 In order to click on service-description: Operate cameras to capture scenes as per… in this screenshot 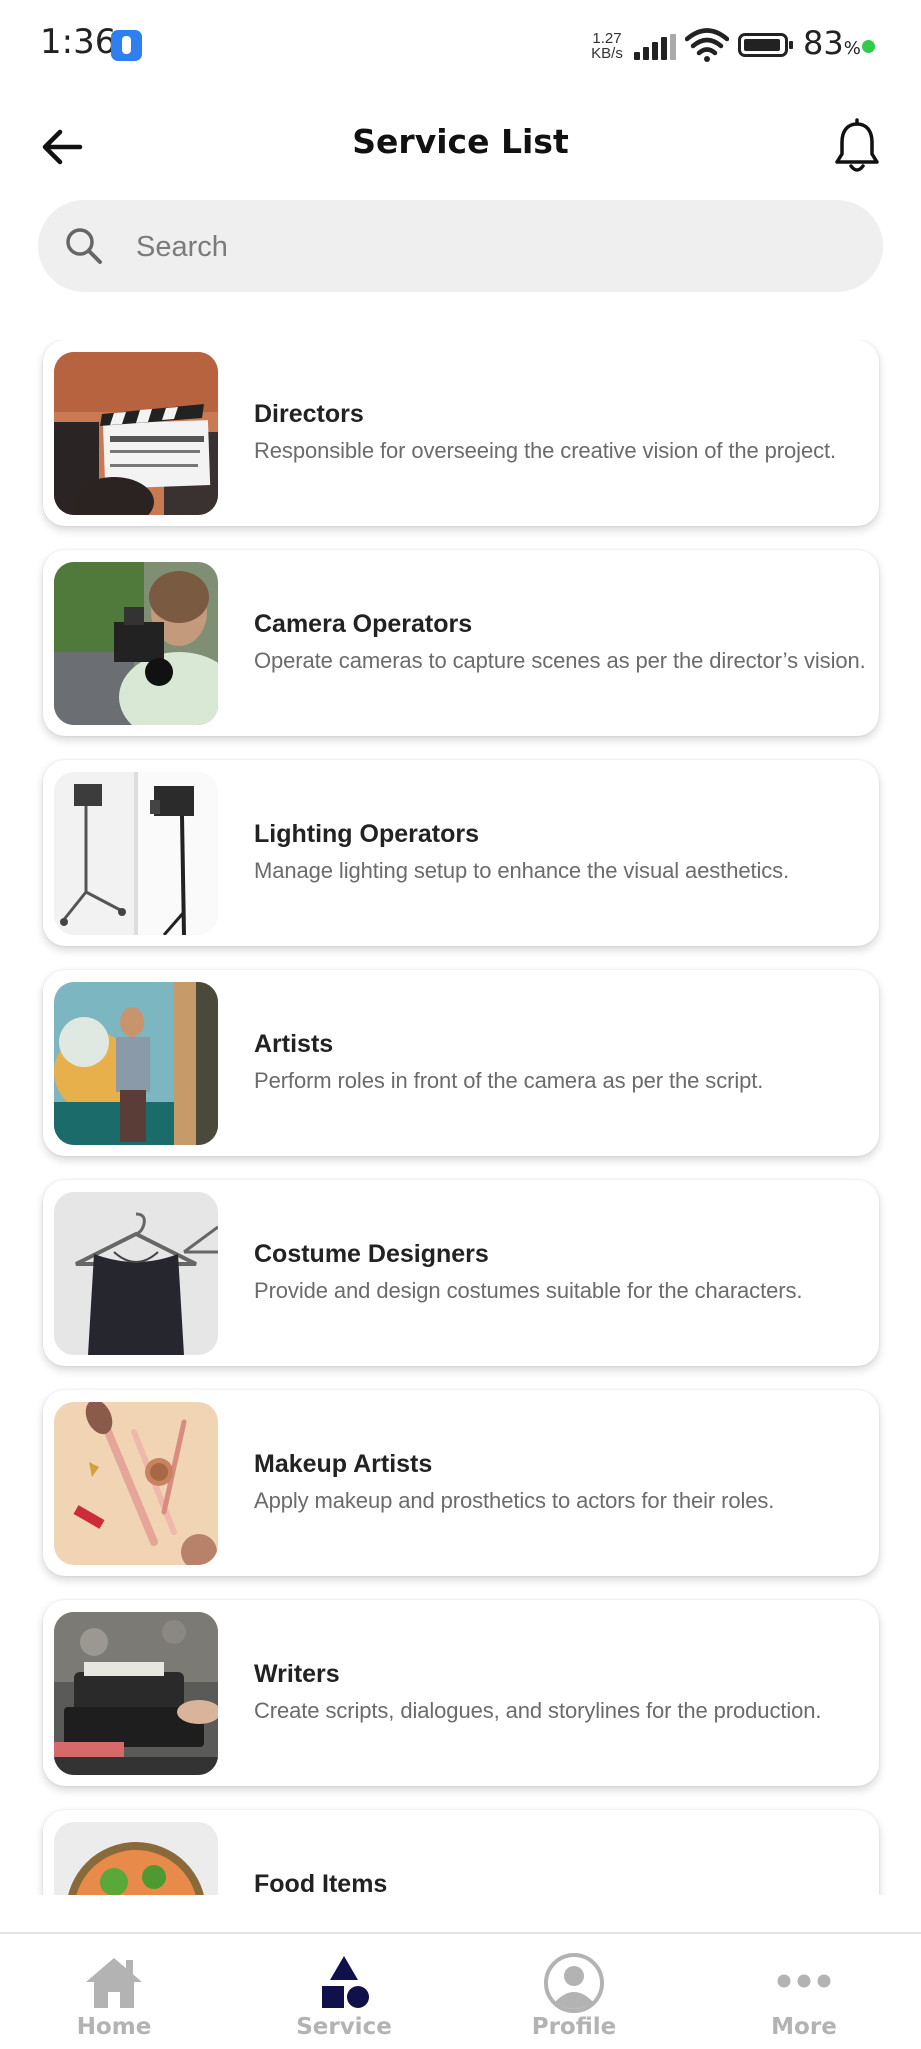, I will do `click(560, 660)`.